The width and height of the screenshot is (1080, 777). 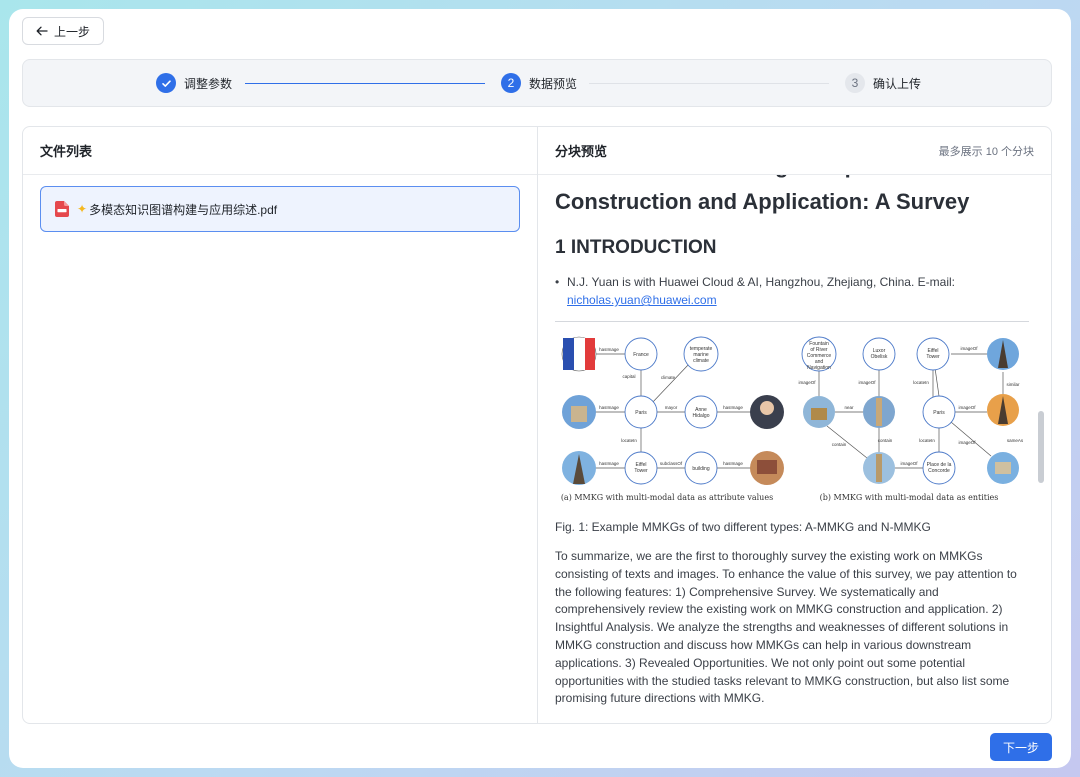 I want to click on svg-text: building, so click(x=700, y=469).